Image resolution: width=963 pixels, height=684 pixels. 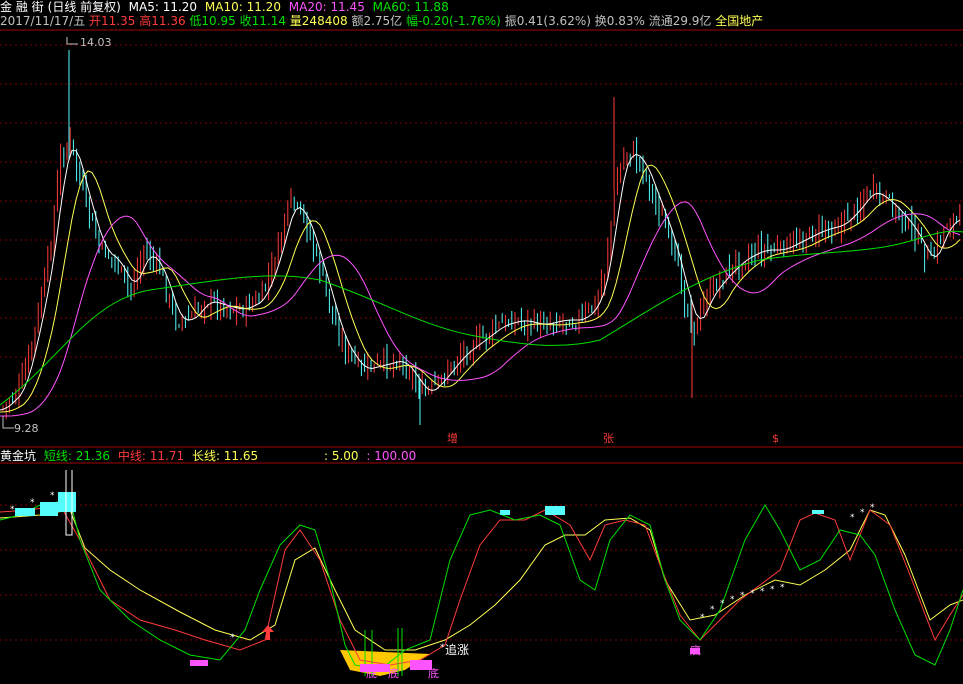 What do you see at coordinates (391, 456) in the screenshot?
I see `level2-label: : 100.00` at bounding box center [391, 456].